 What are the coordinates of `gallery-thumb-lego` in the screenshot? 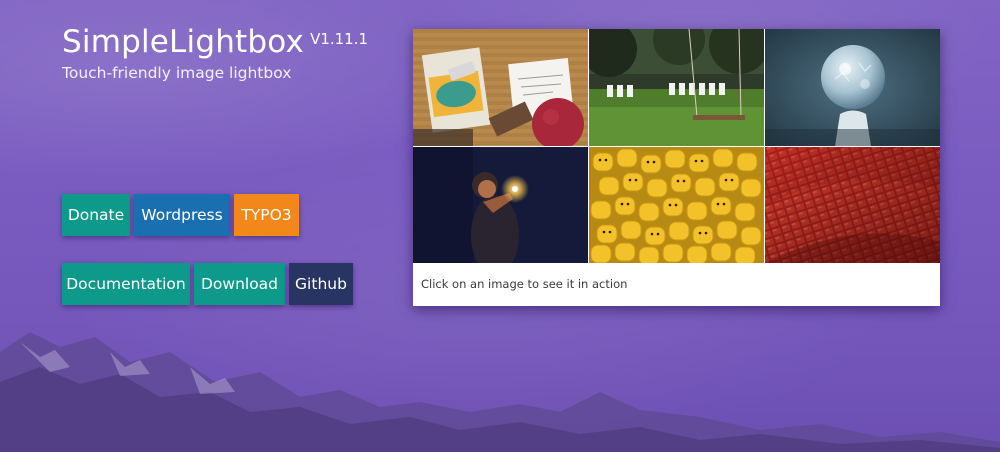 It's located at (676, 205).